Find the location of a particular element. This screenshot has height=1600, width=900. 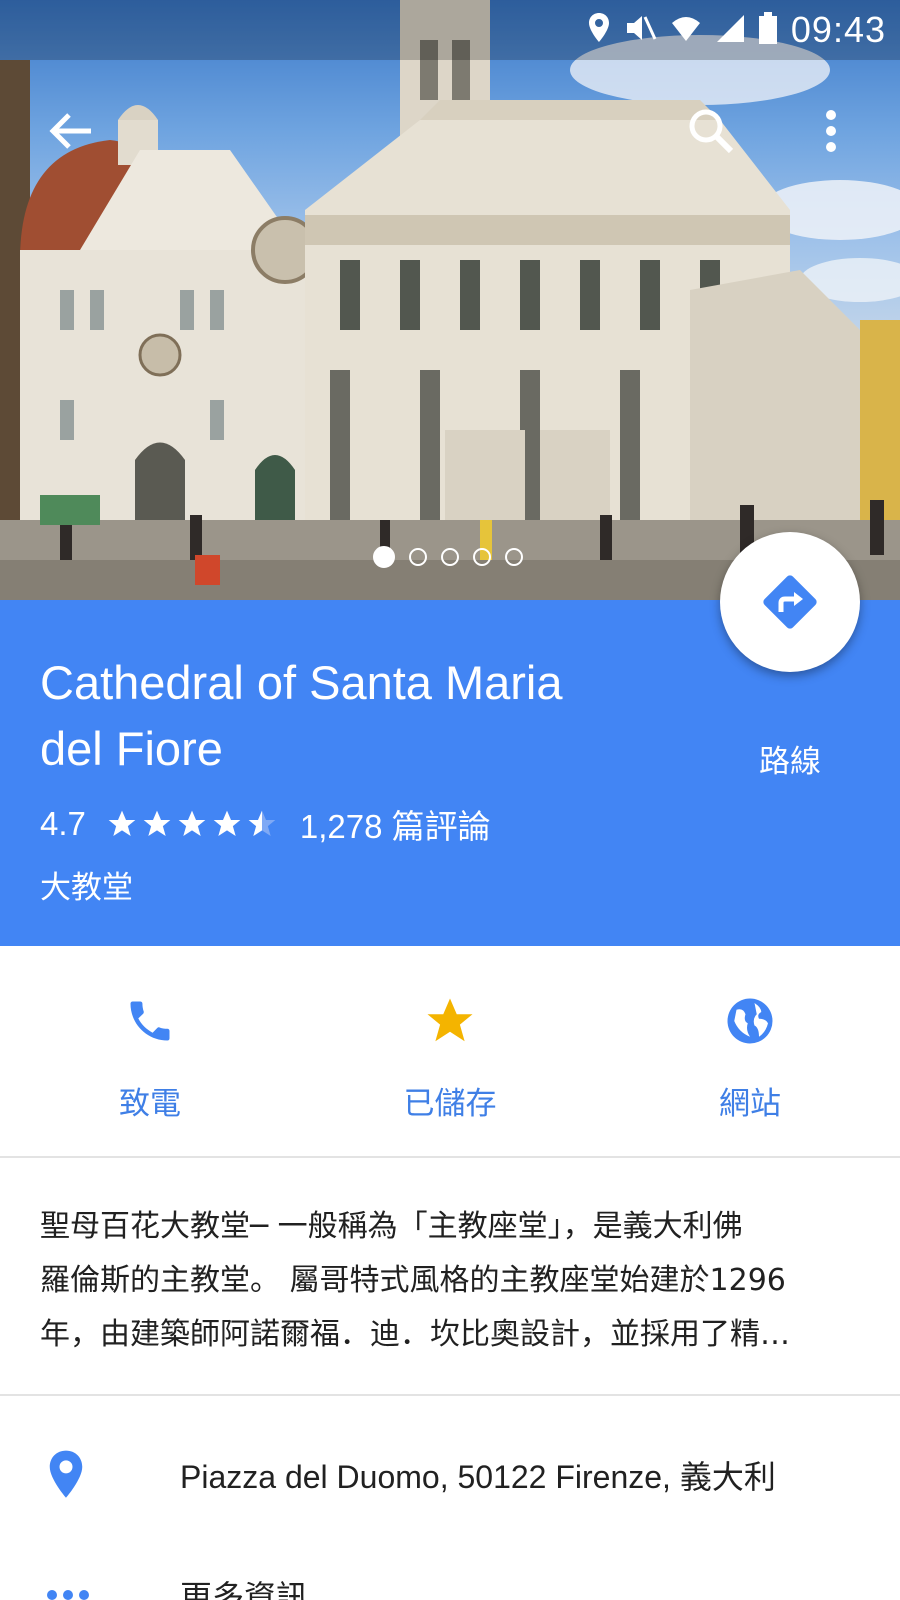

directions-icon is located at coordinates (790, 602).